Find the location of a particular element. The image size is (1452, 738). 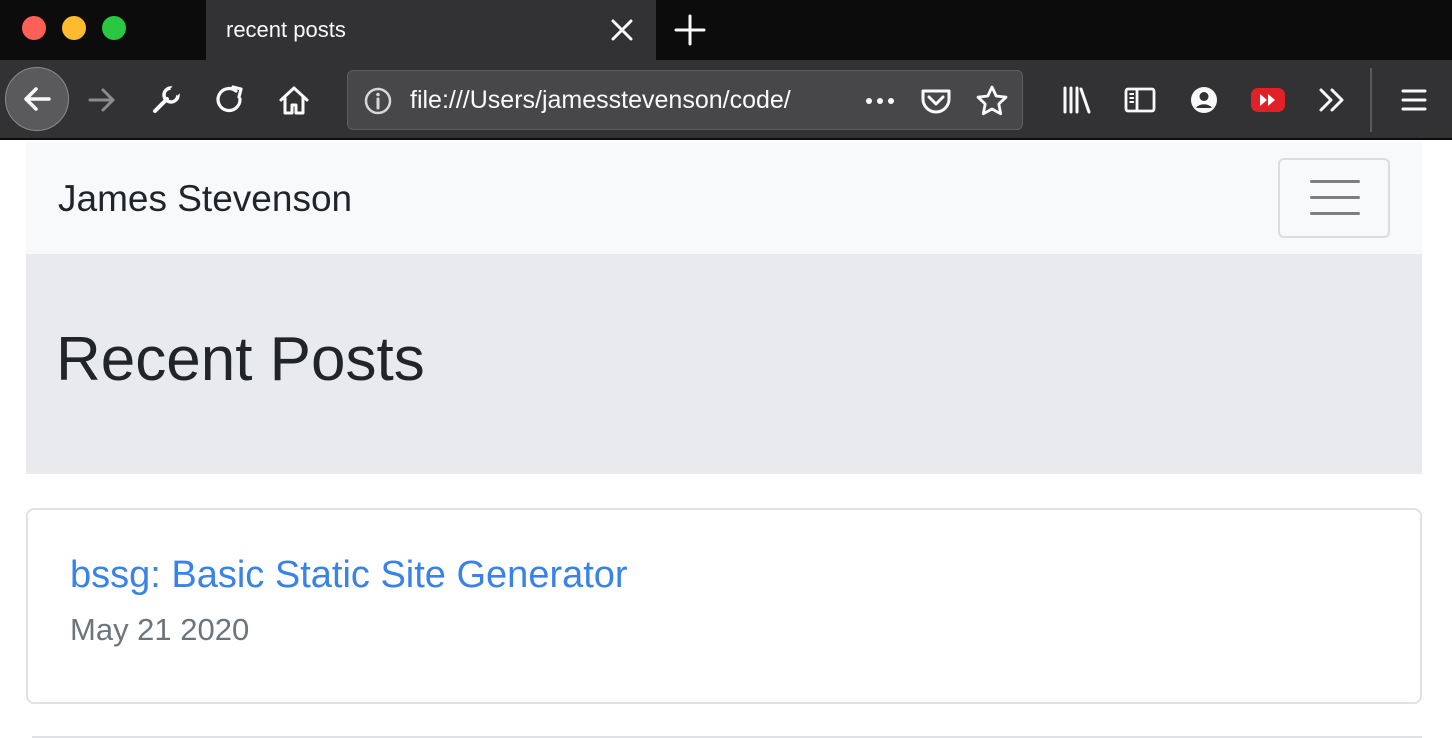

pocket-icon is located at coordinates (936, 101).